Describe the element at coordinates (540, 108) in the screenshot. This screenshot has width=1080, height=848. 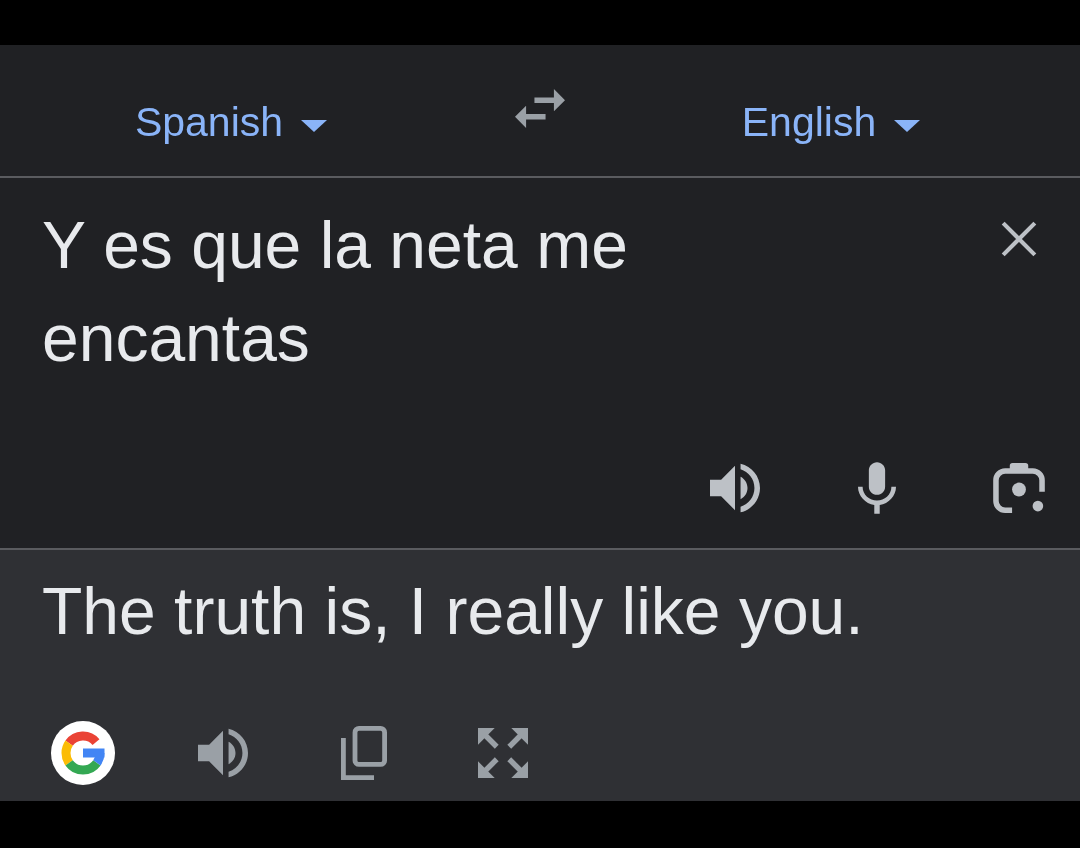
I see `swap-arrows-icon` at that location.